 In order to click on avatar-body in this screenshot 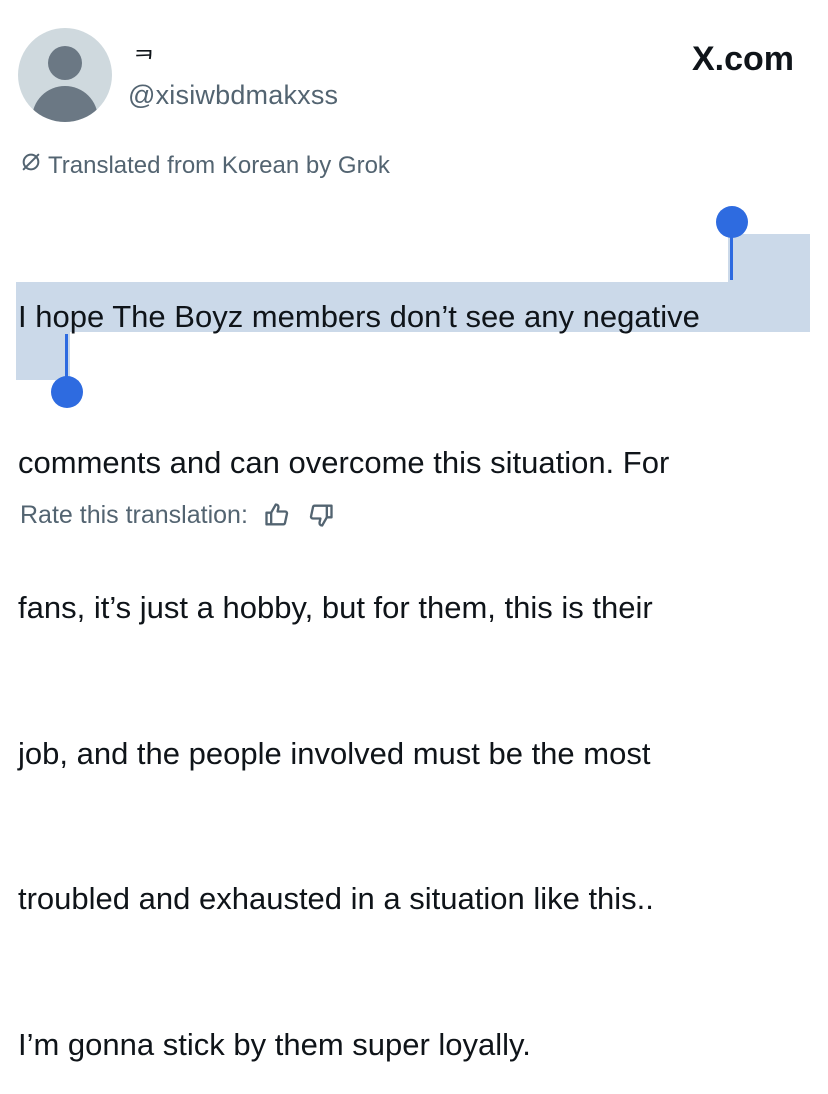, I will do `click(65, 104)`.